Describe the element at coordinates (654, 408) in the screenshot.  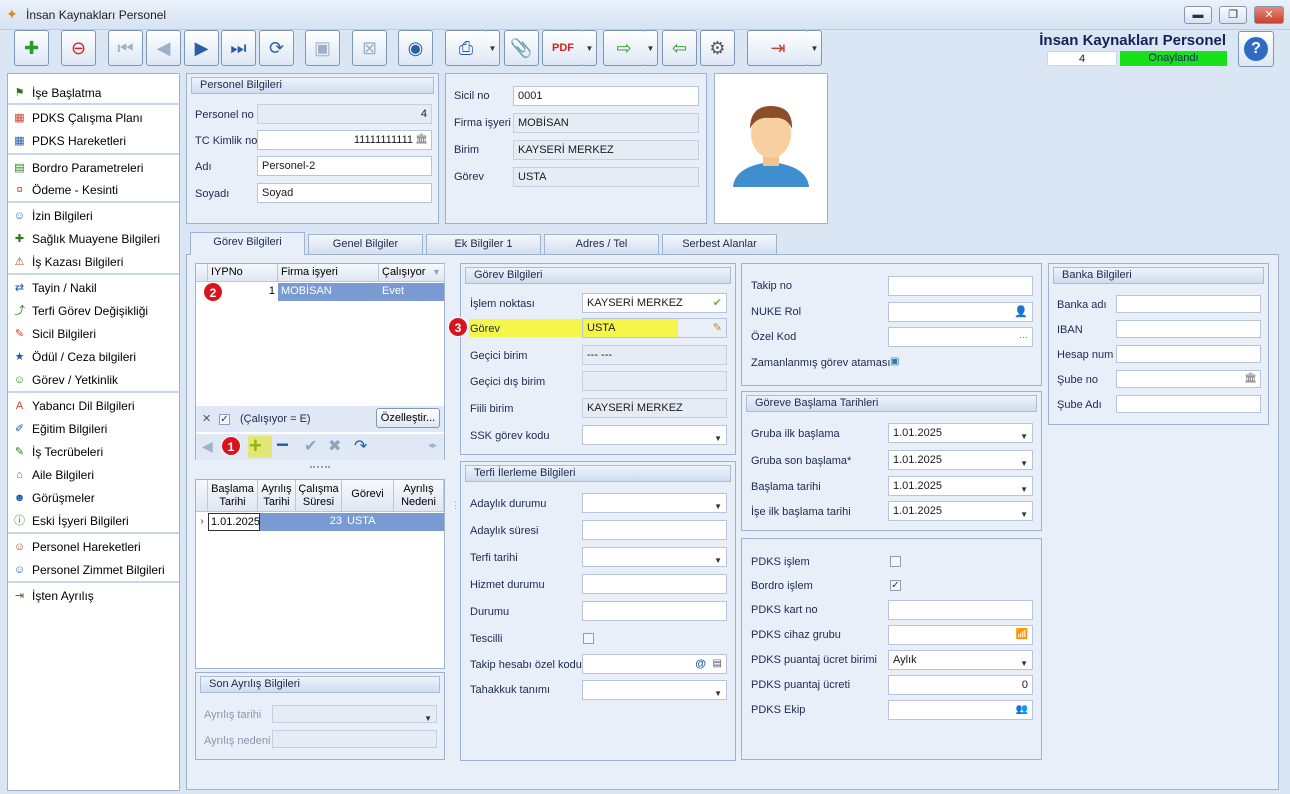
I see `fiili-birim-field: KAYSERİ MERKEZ` at that location.